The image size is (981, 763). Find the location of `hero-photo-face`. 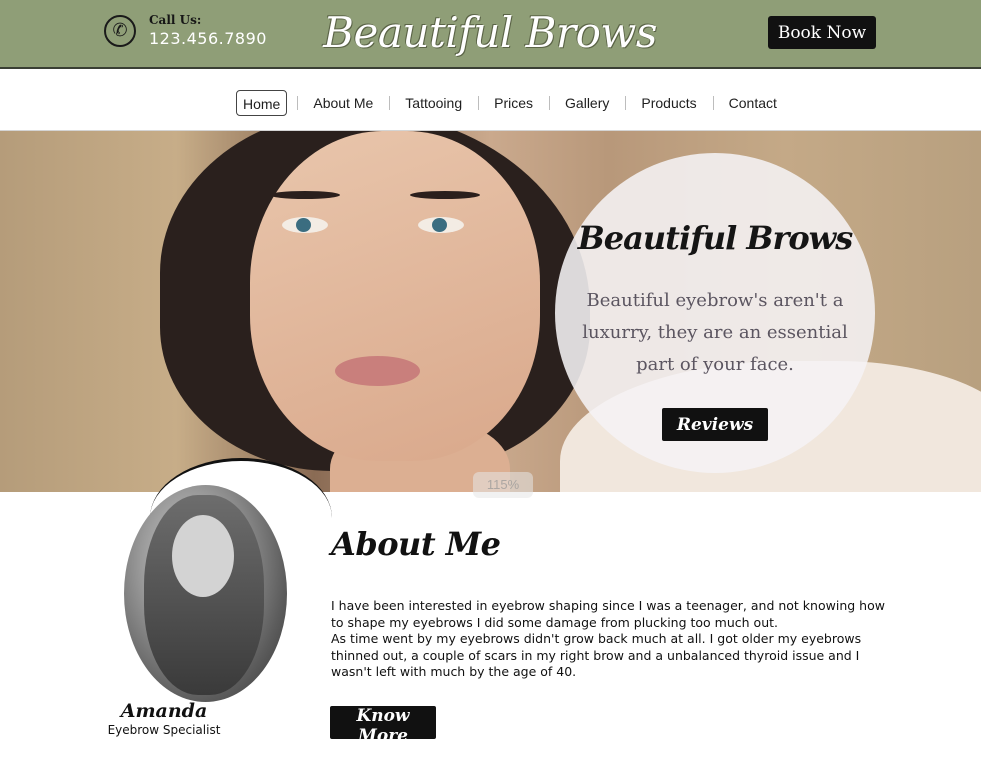

hero-photo-face is located at coordinates (395, 296).